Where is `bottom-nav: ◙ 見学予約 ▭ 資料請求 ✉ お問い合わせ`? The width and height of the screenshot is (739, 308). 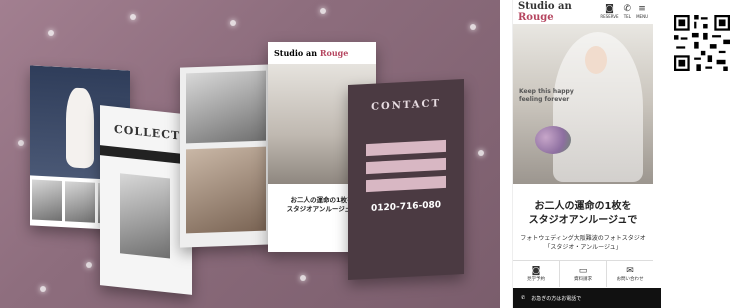
bottom-nav: ◙ 見学予約 ▭ 資料請求 ✉ お問い合わせ is located at coordinates (583, 273).